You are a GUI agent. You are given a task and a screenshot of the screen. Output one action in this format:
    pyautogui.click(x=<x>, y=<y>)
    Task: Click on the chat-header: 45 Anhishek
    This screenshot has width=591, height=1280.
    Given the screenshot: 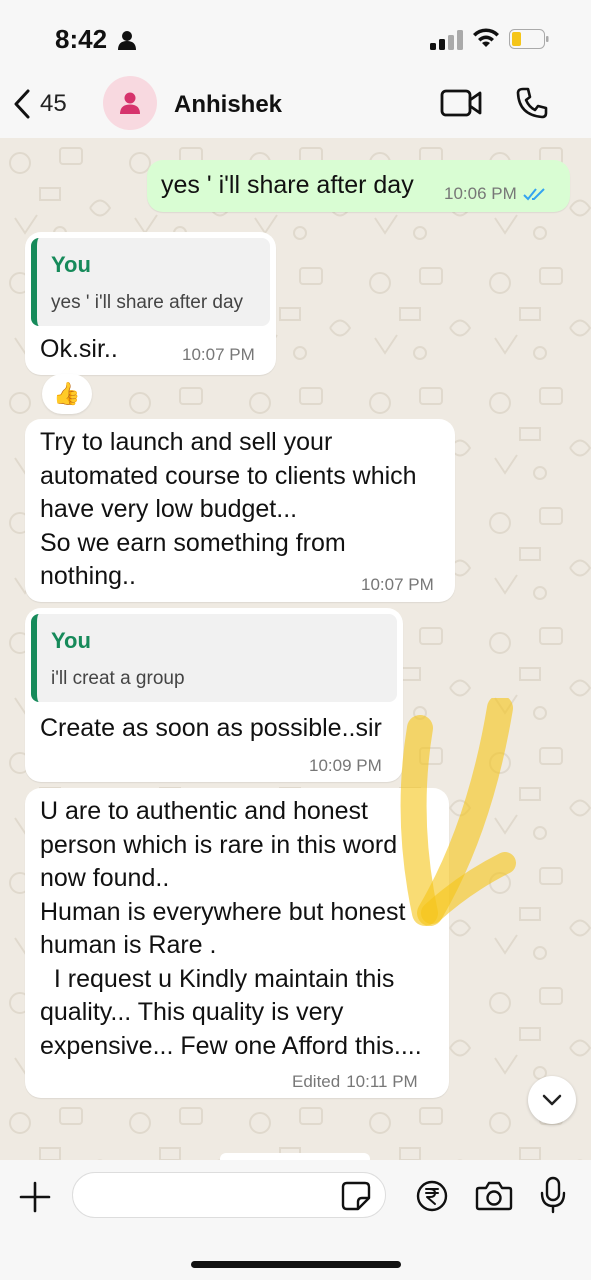 What is the action you would take?
    pyautogui.click(x=295, y=104)
    